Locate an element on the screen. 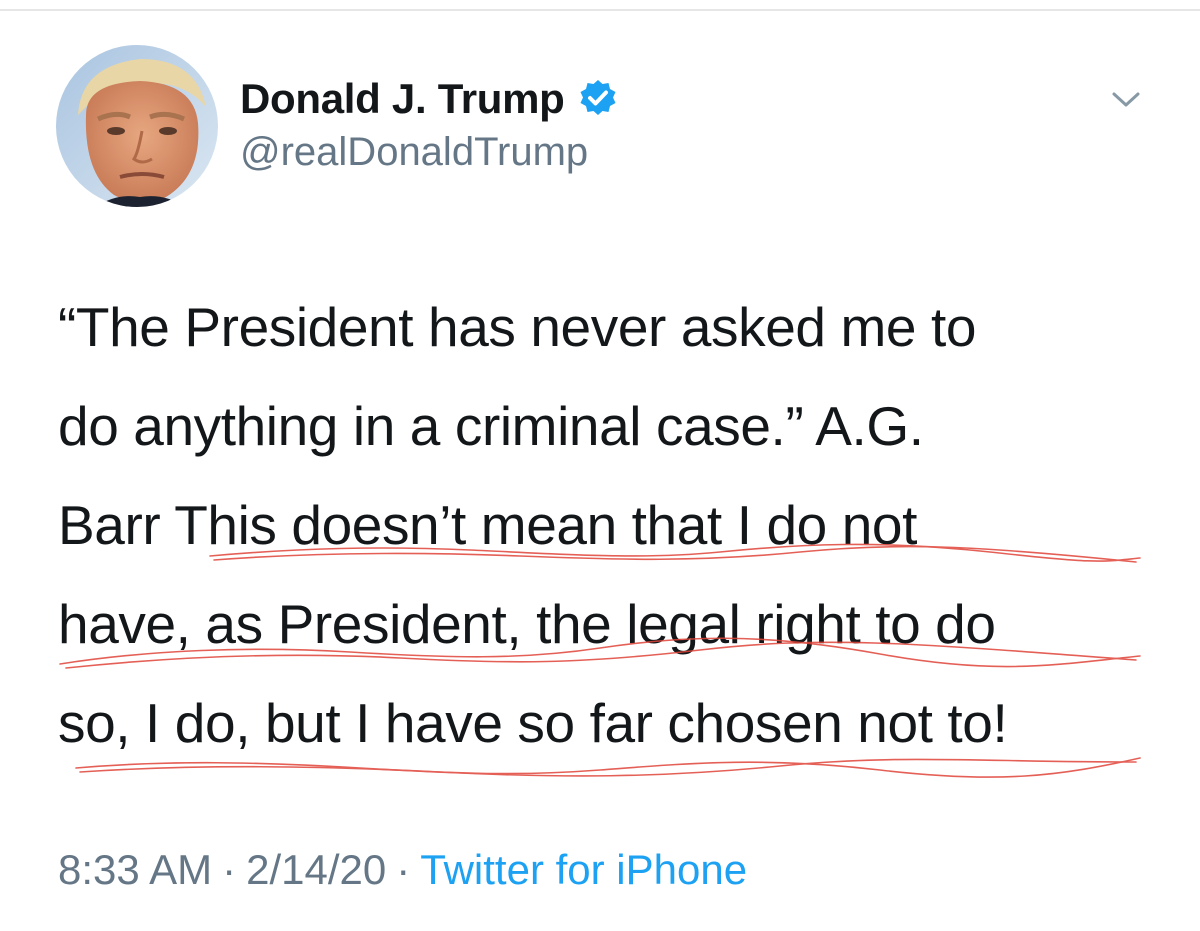 This screenshot has height=931, width=1200. chevron-down-icon is located at coordinates (1126, 99).